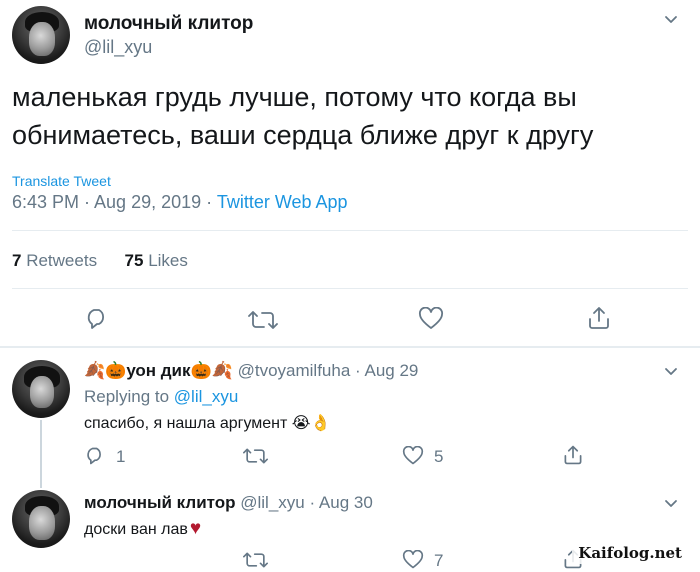  I want to click on reply-text: спасибо, я нашла аргумент 😭👌, so click(207, 423).